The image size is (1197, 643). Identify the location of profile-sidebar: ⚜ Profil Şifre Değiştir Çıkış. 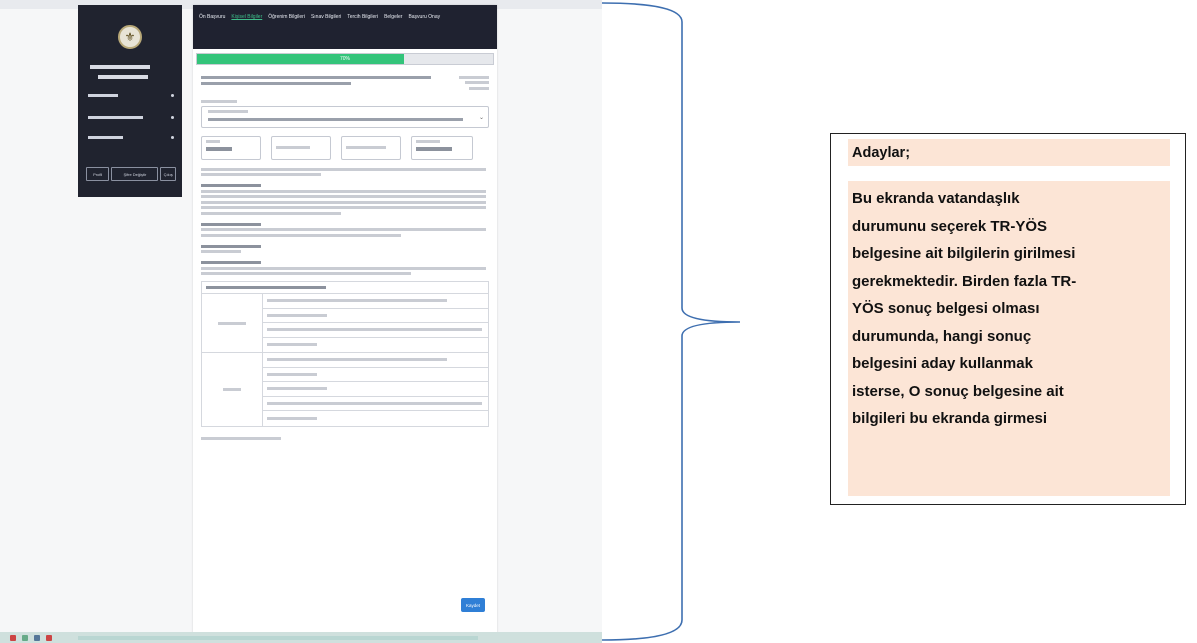
(130, 101).